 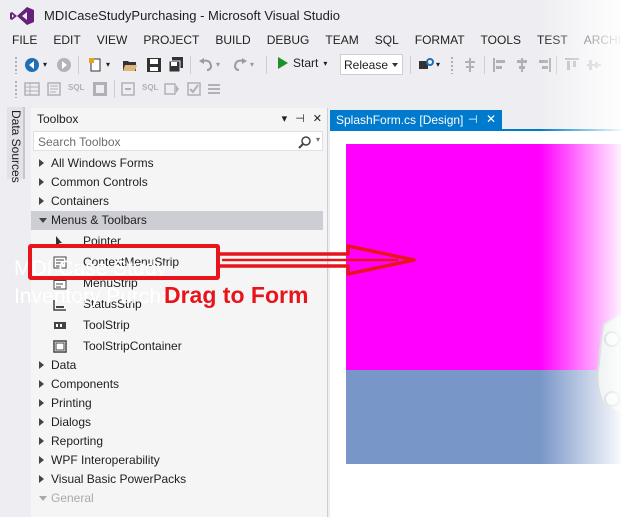 I want to click on start-debugging-button: Start ▾, so click(x=302, y=63).